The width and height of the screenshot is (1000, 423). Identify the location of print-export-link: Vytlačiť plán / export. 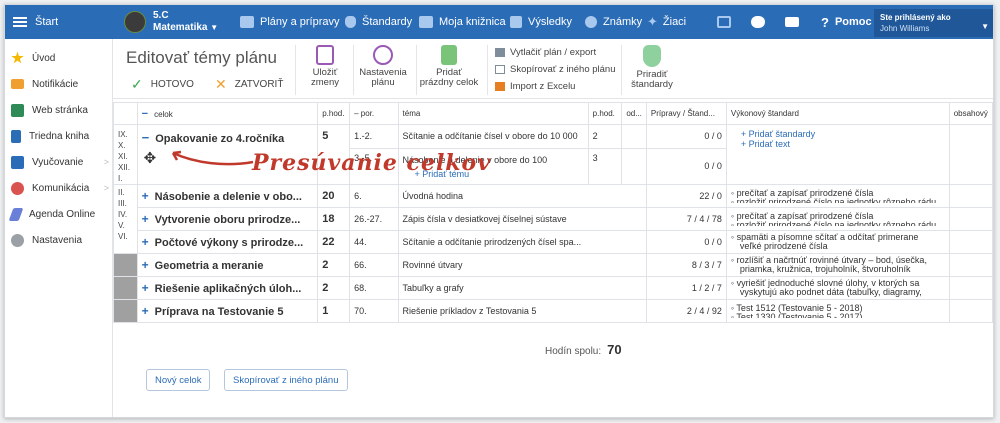
(545, 52).